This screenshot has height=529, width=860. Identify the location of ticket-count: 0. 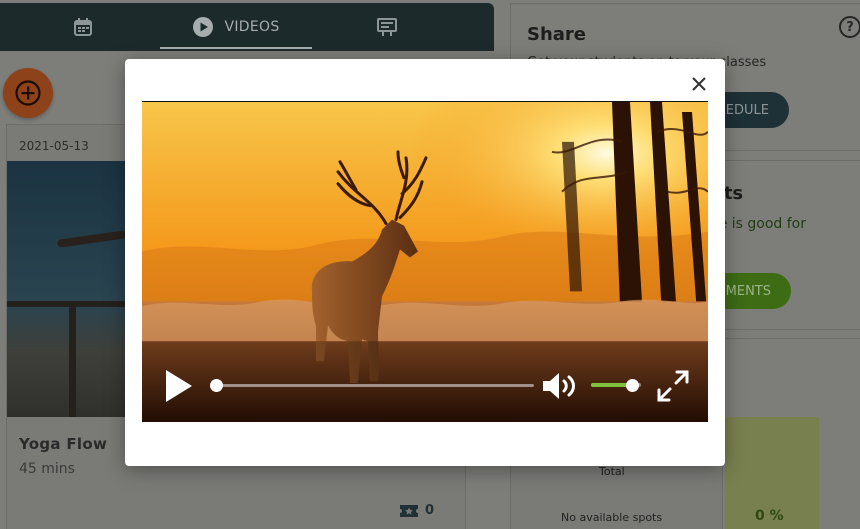
(416, 510).